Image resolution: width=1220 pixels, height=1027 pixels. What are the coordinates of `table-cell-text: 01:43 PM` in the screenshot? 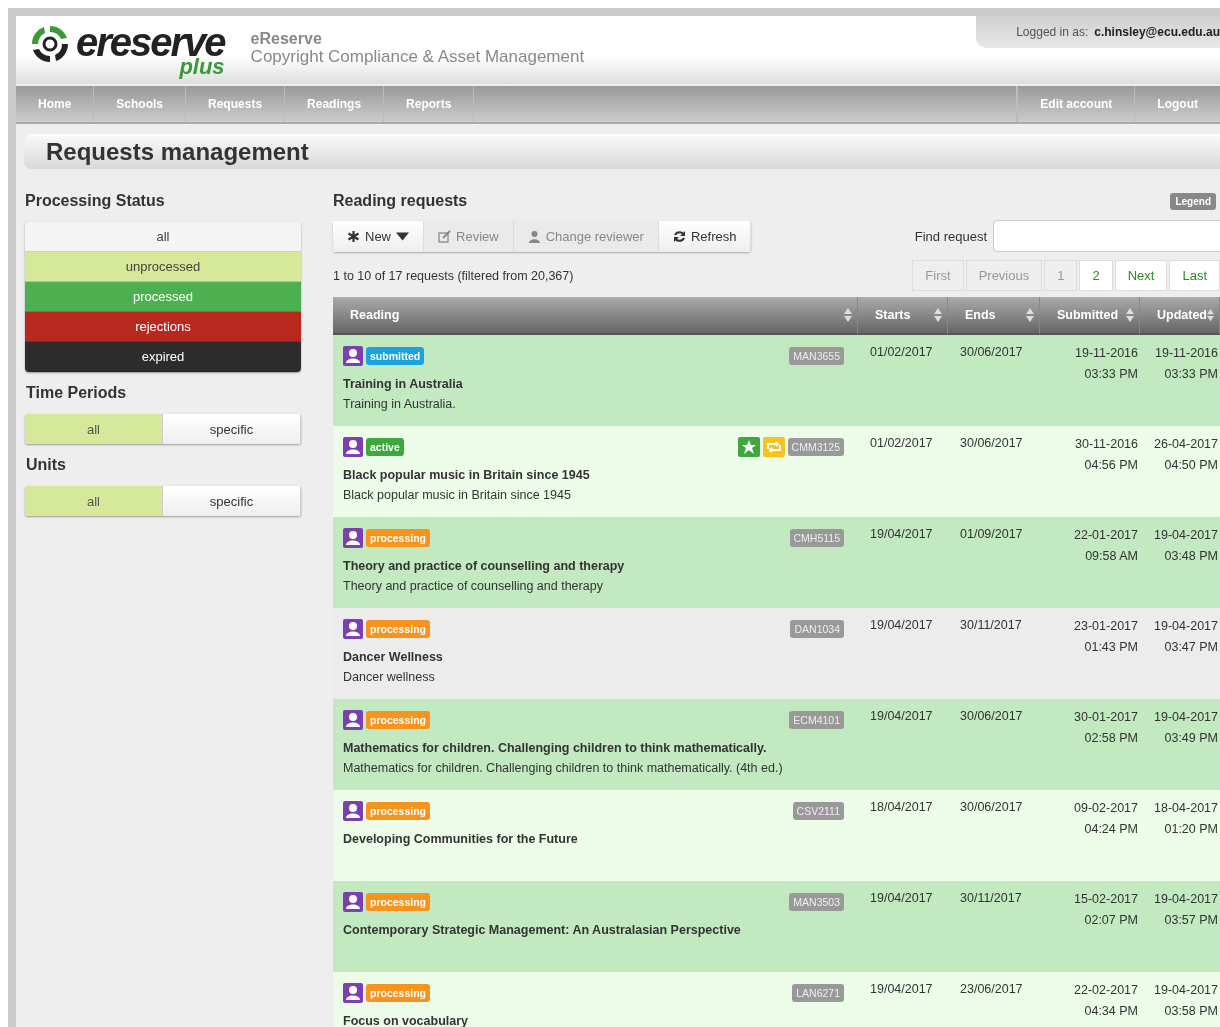 It's located at (1110, 647).